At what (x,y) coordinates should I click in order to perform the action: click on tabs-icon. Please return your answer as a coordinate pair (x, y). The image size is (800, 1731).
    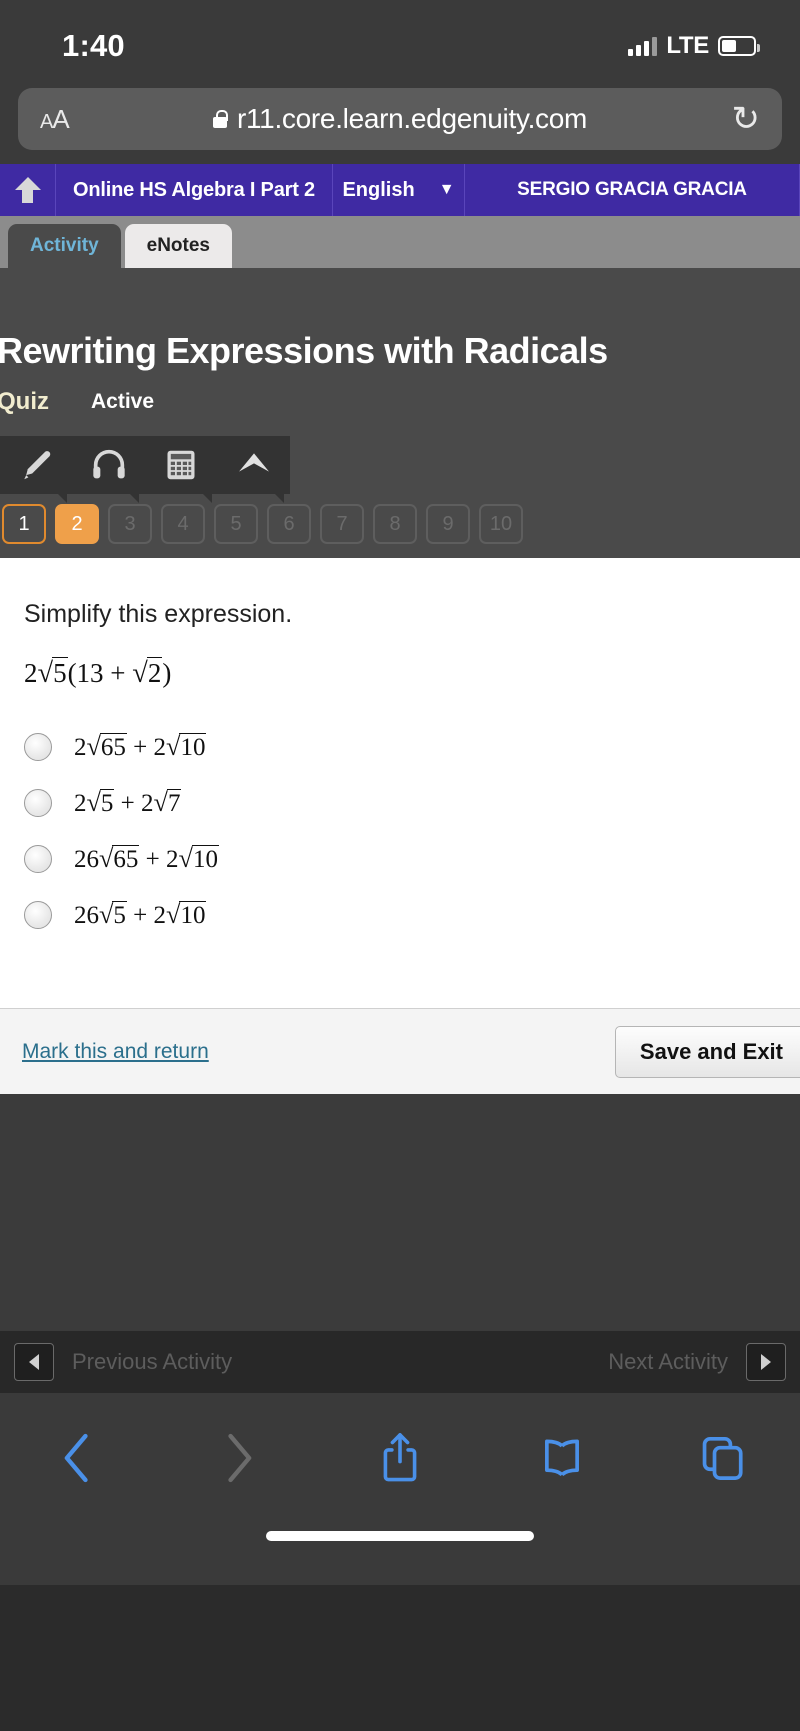
    Looking at the image, I should click on (722, 1458).